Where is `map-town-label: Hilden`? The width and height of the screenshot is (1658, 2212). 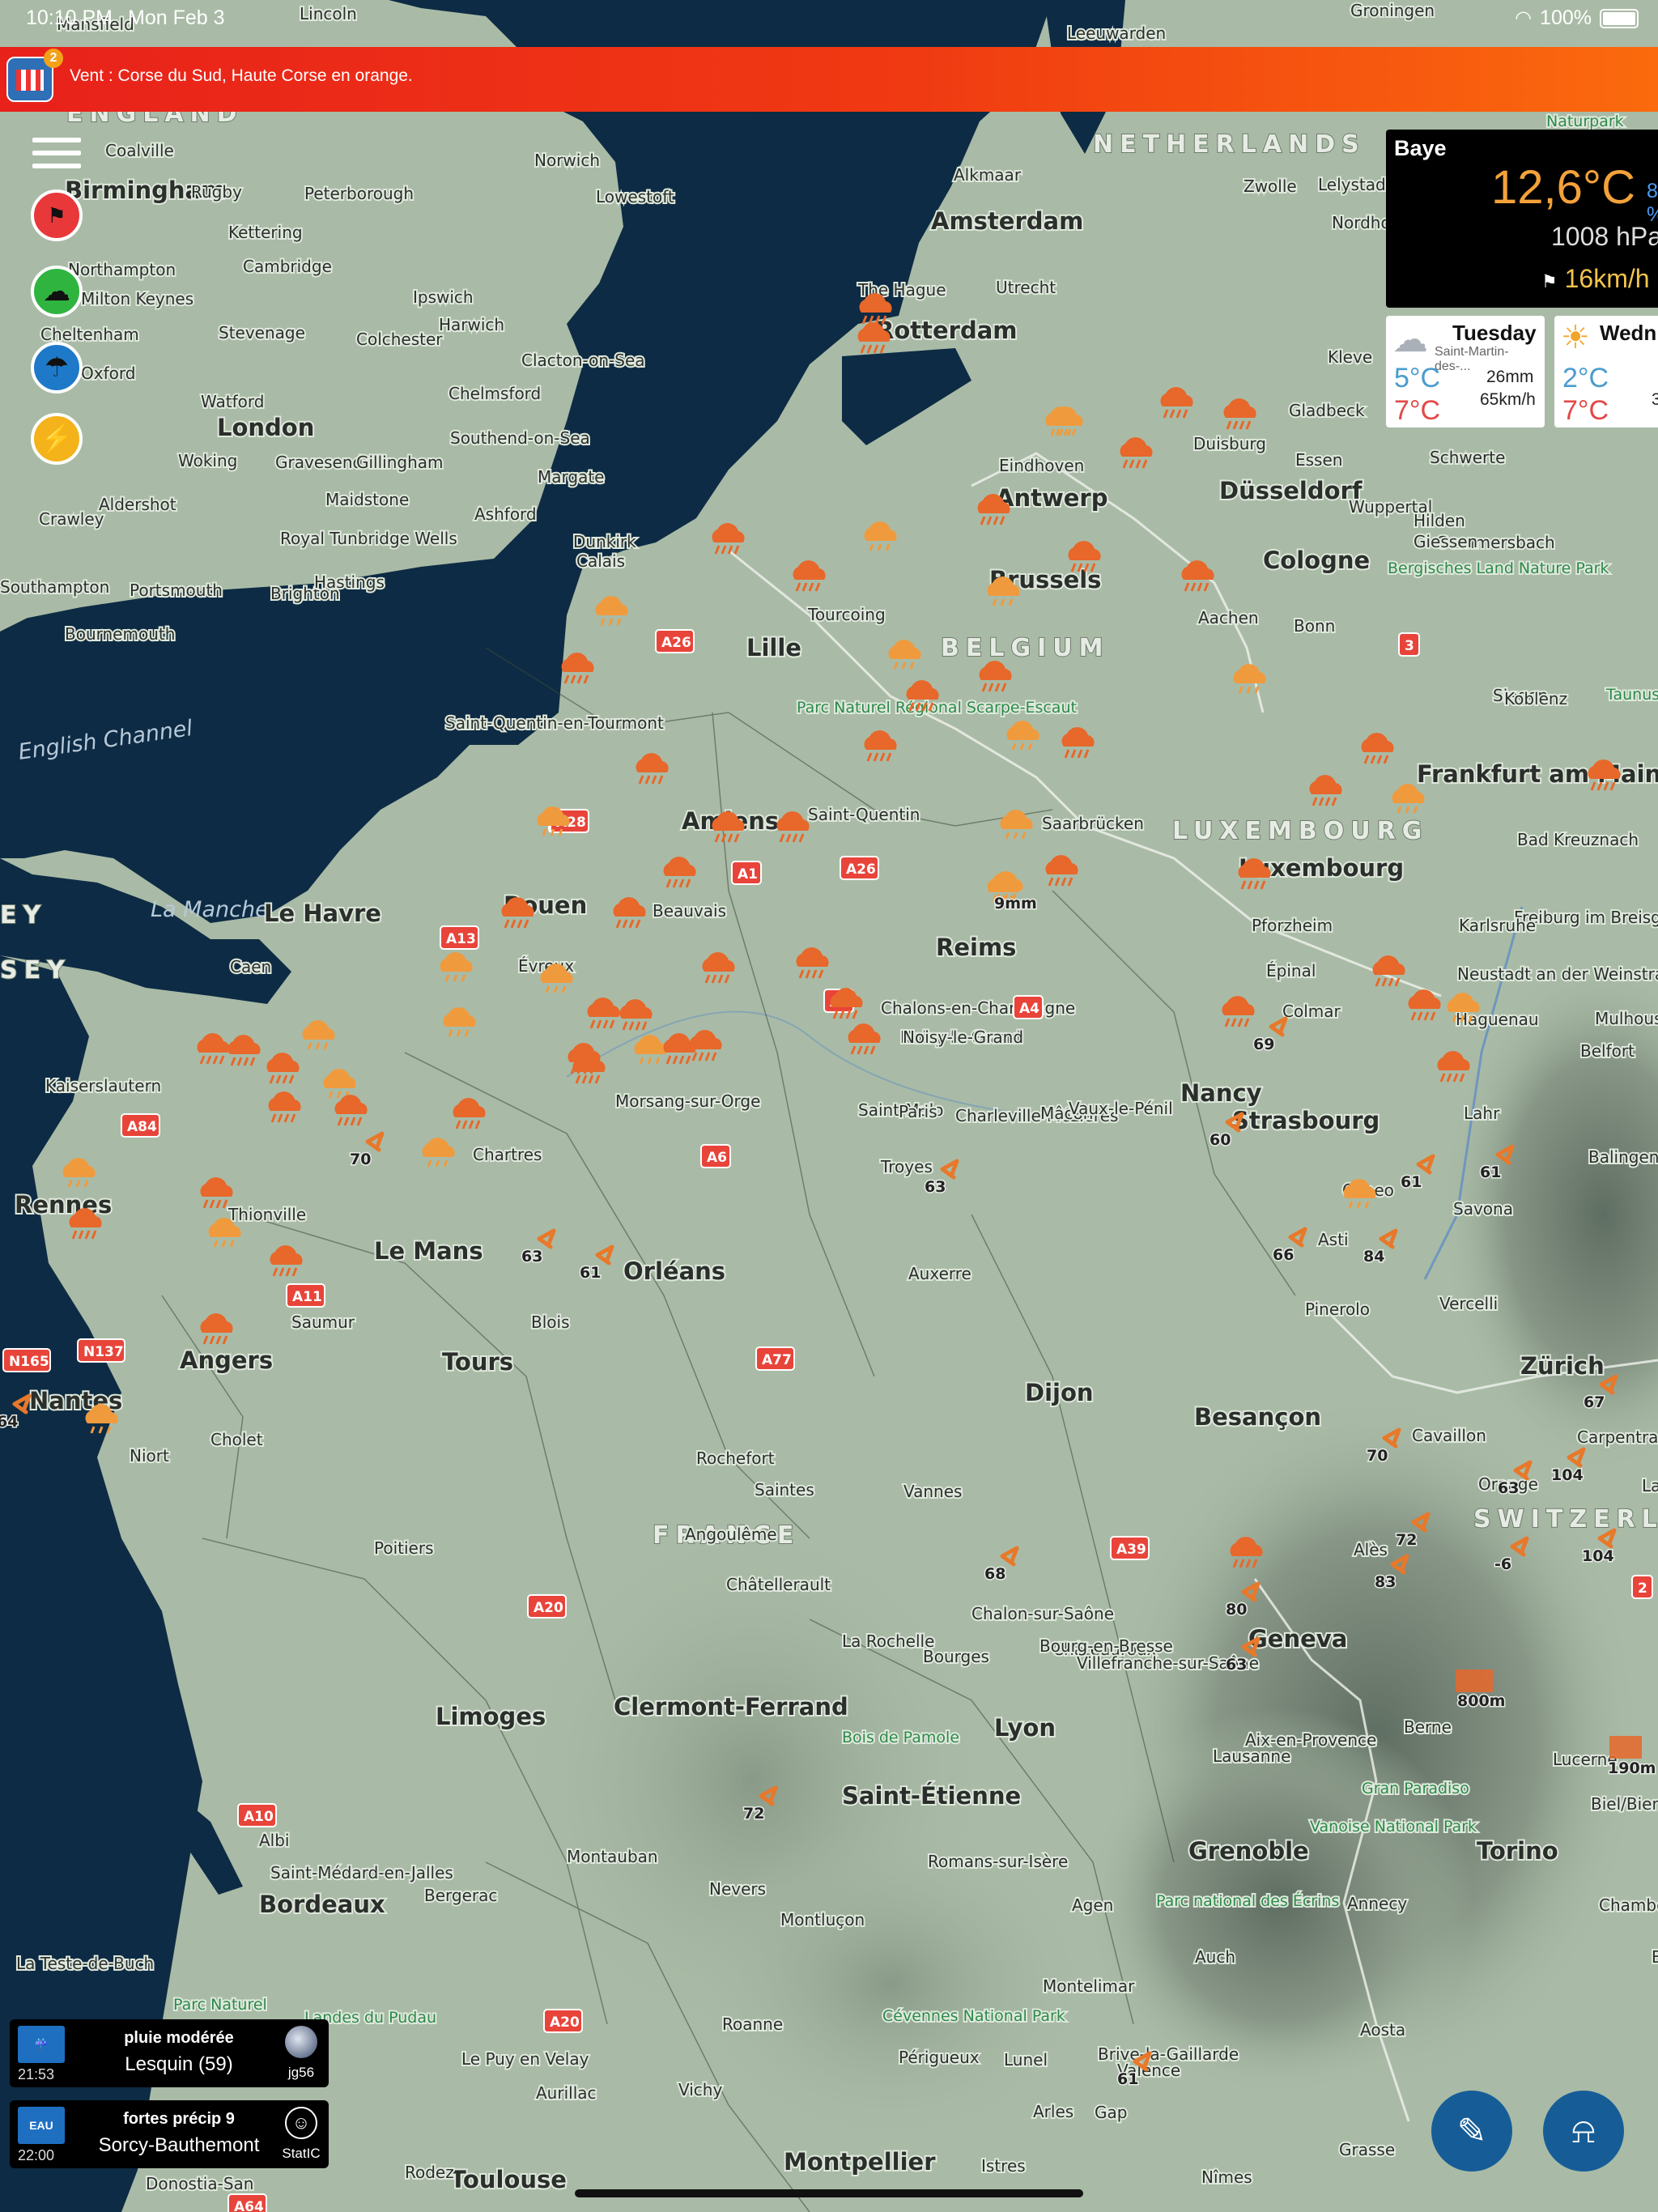 map-town-label: Hilden is located at coordinates (1439, 520).